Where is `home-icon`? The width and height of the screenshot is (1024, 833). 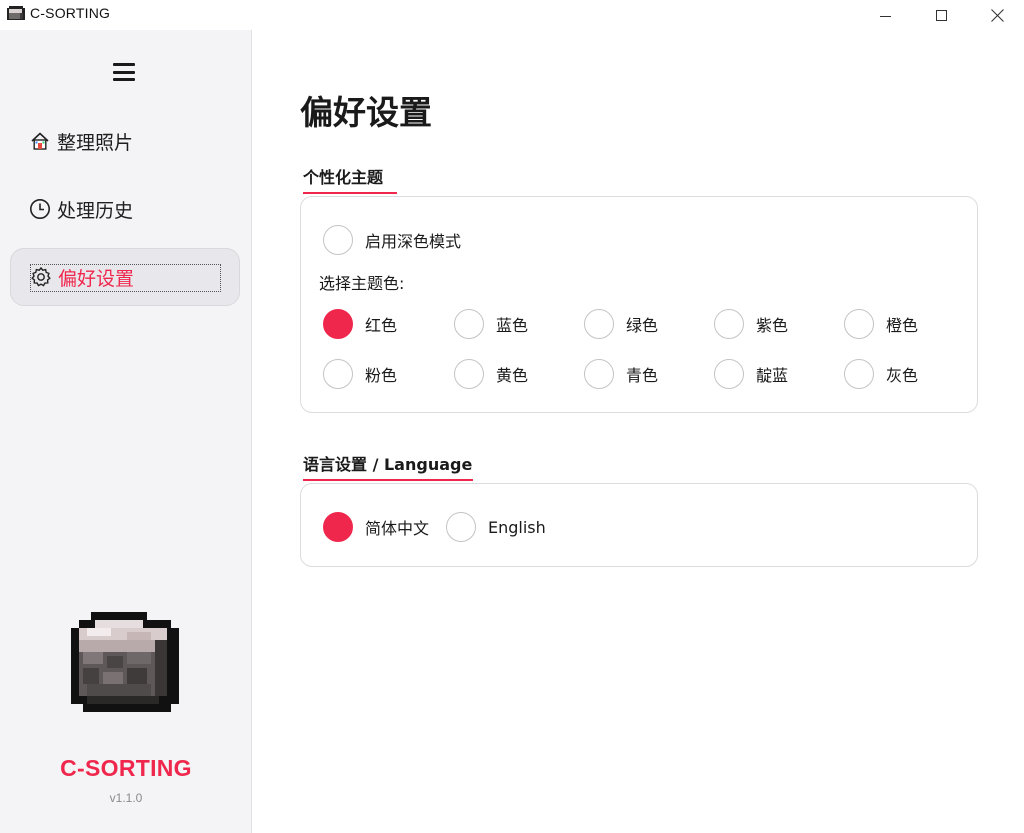 home-icon is located at coordinates (40, 141).